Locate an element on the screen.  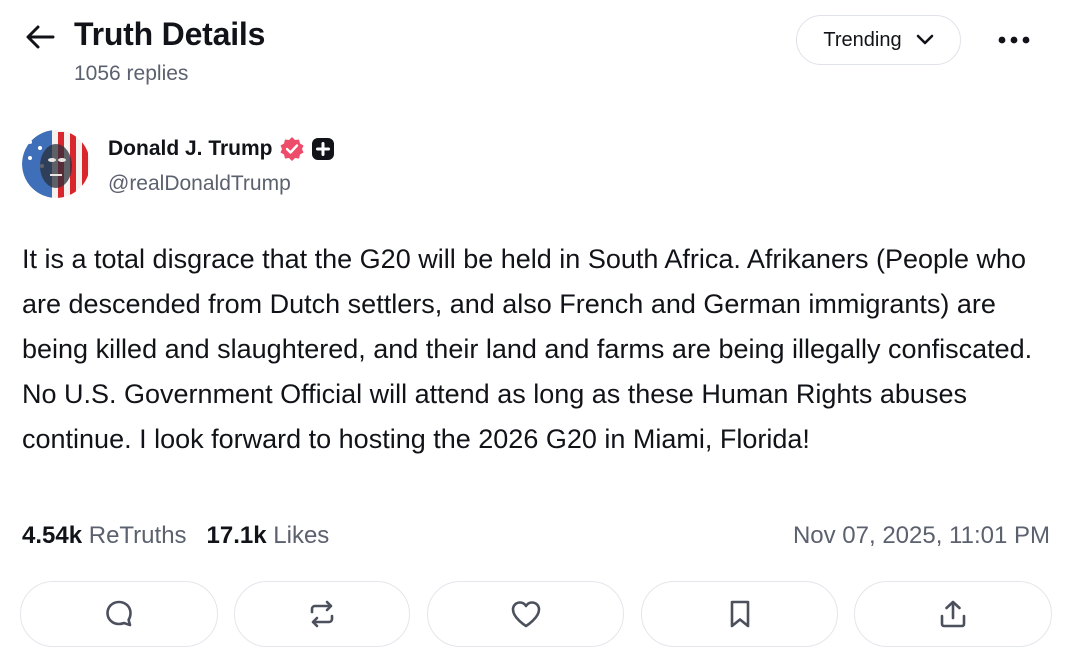
post-stats: 4.54k ReTruths 17.1k Likes is located at coordinates (175, 536).